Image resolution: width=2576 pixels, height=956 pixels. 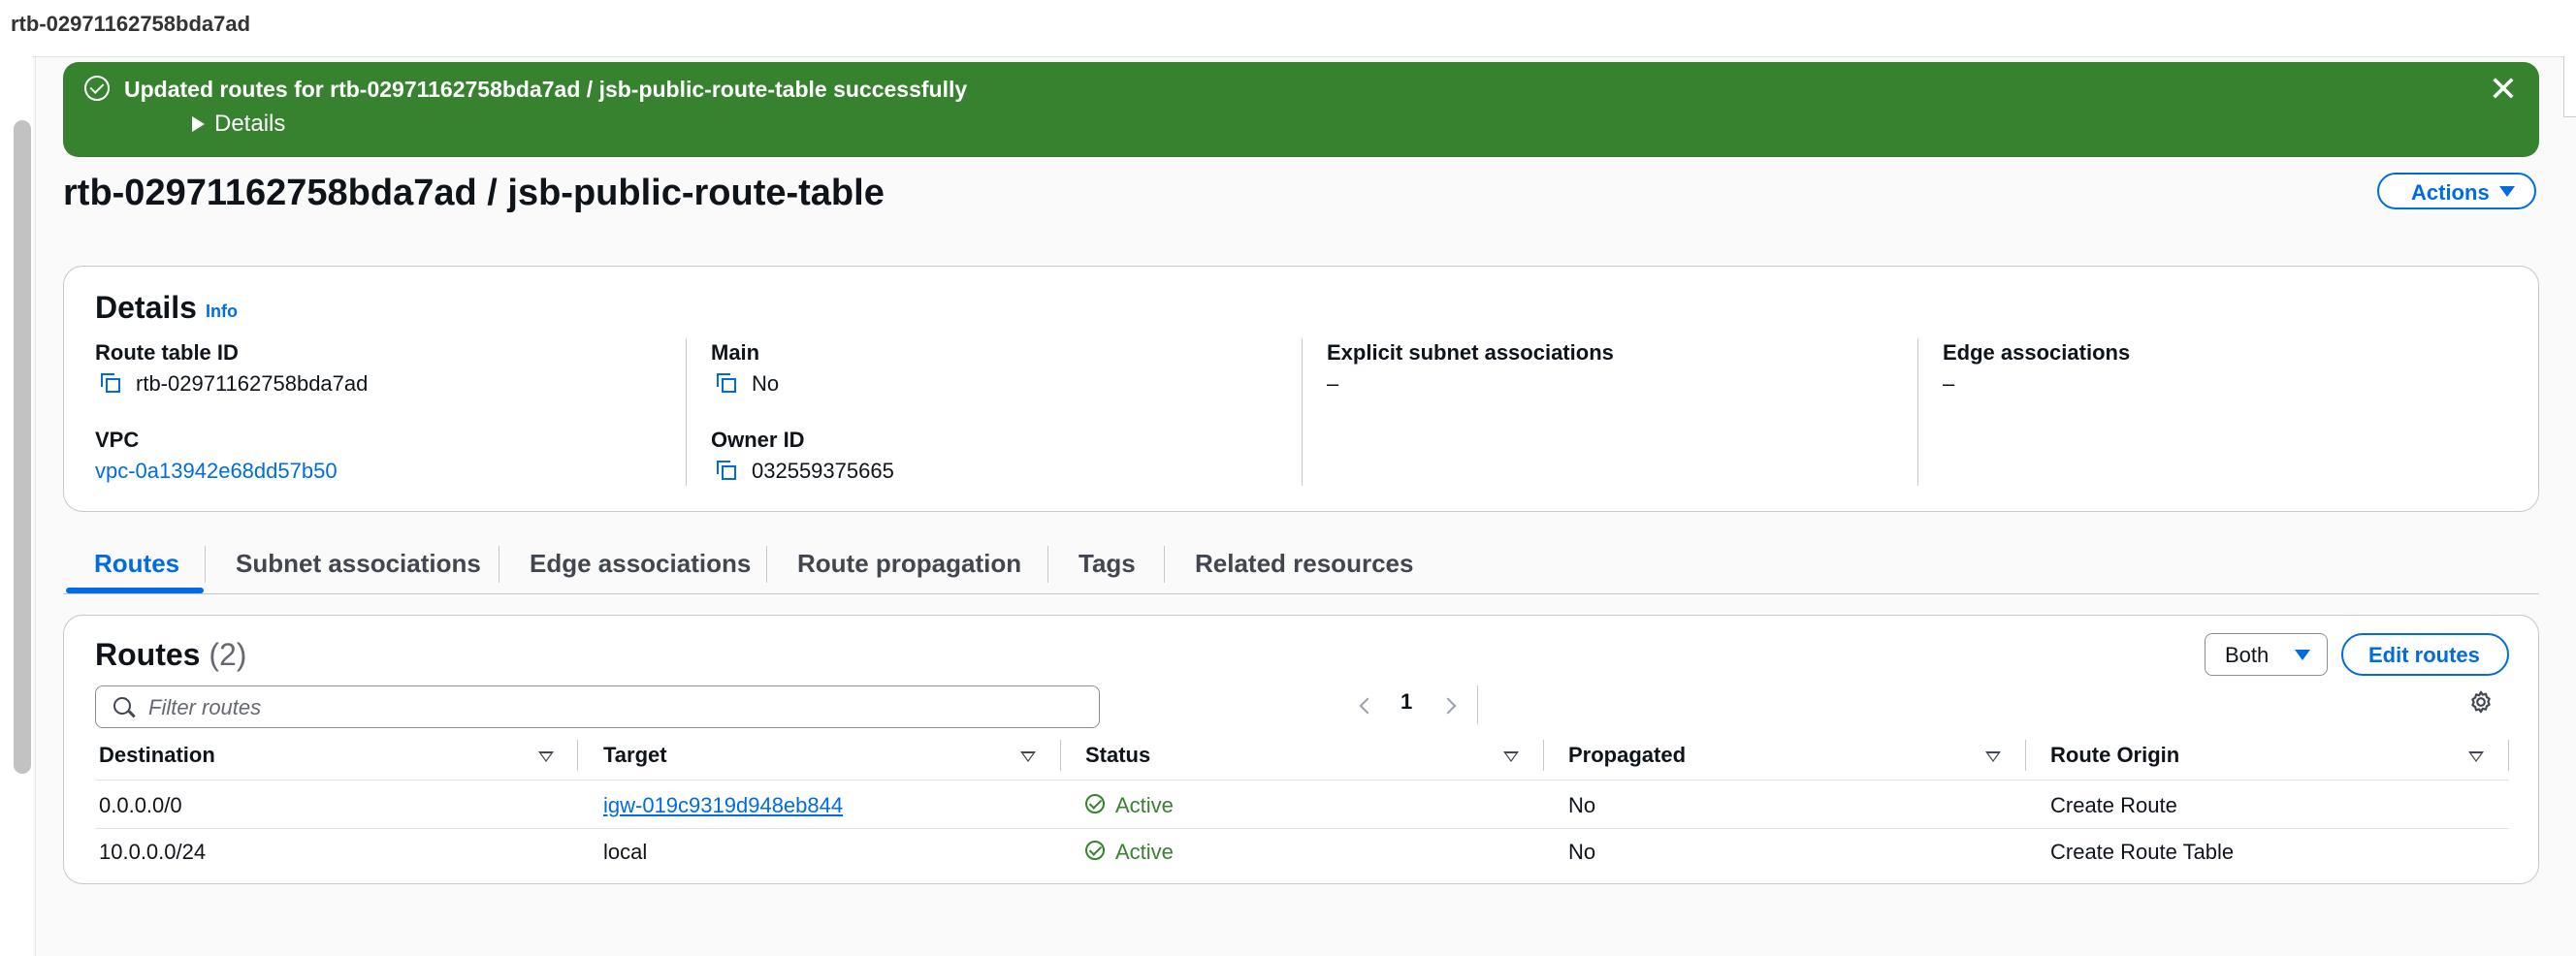 What do you see at coordinates (146, 307) in the screenshot?
I see `details-heading: Details` at bounding box center [146, 307].